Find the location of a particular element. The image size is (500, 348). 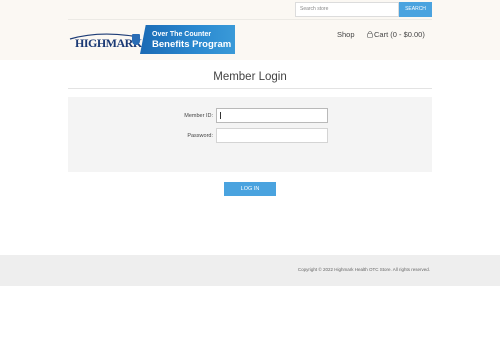

password-field is located at coordinates (272, 135).